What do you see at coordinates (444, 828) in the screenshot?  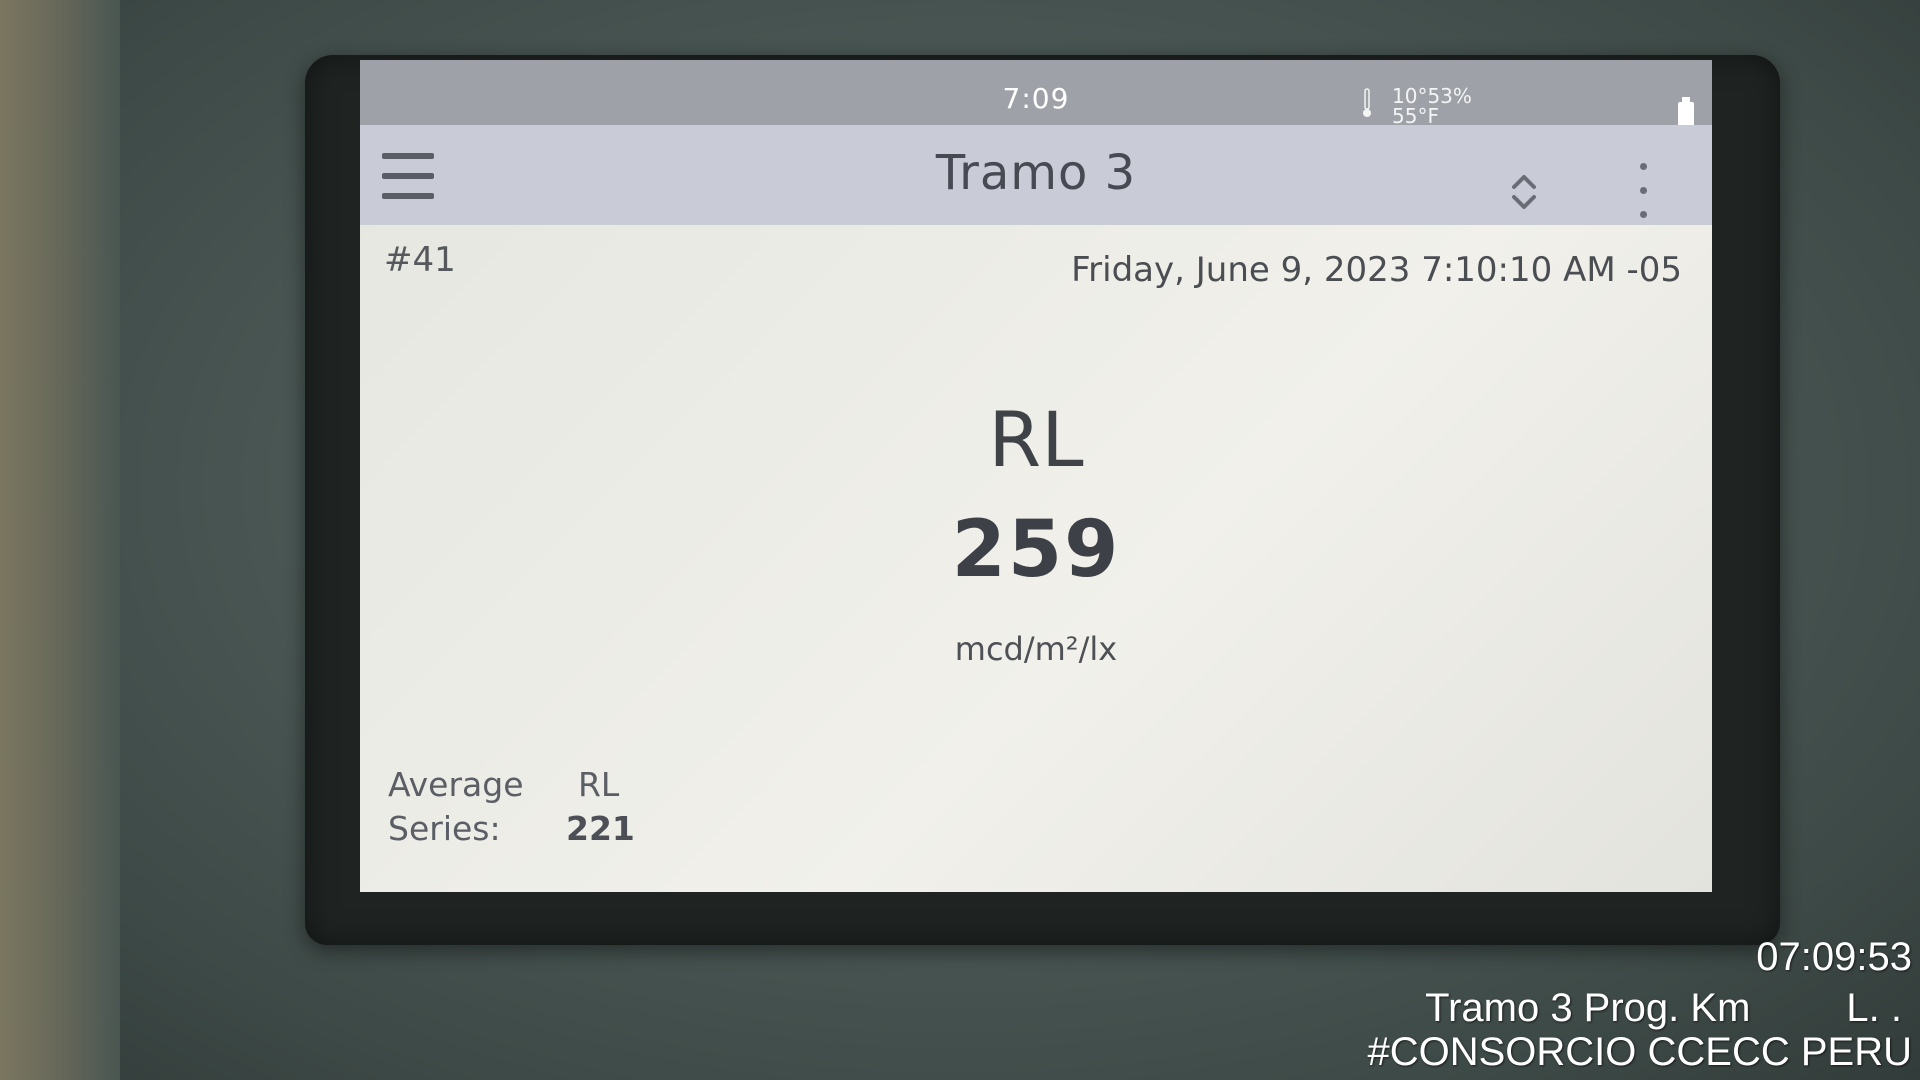 I see `series-label: Series:` at bounding box center [444, 828].